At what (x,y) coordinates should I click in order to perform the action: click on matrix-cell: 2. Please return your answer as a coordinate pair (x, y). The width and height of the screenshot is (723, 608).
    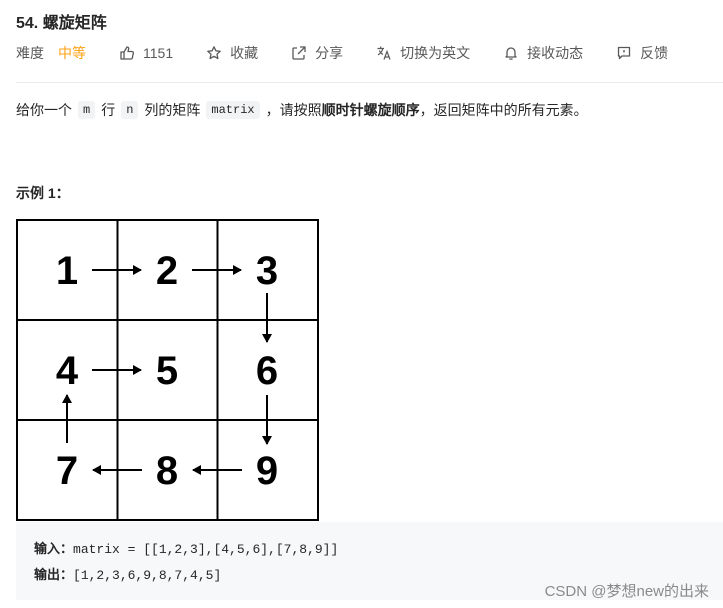
    Looking at the image, I should click on (167, 271).